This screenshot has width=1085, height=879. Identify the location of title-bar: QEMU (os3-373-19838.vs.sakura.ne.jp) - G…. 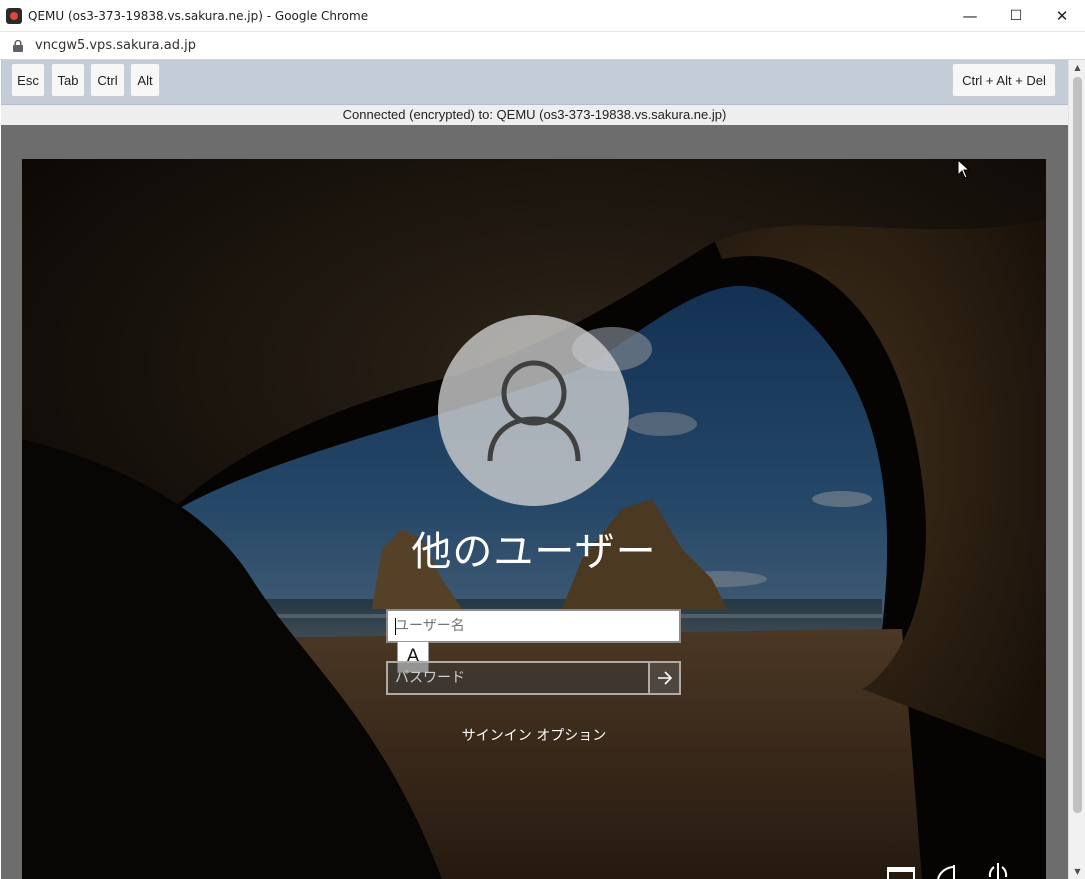
(542, 16).